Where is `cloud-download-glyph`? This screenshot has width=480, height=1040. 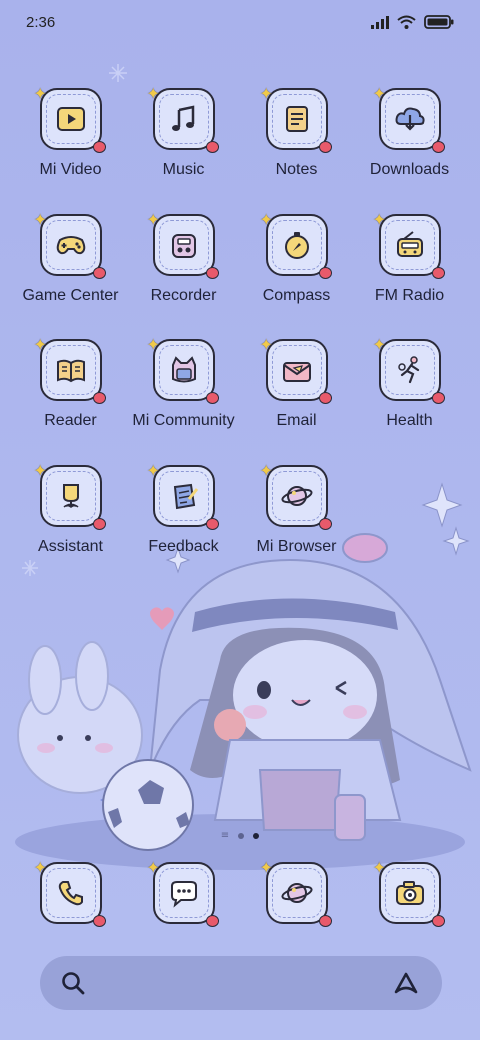 cloud-download-glyph is located at coordinates (410, 119).